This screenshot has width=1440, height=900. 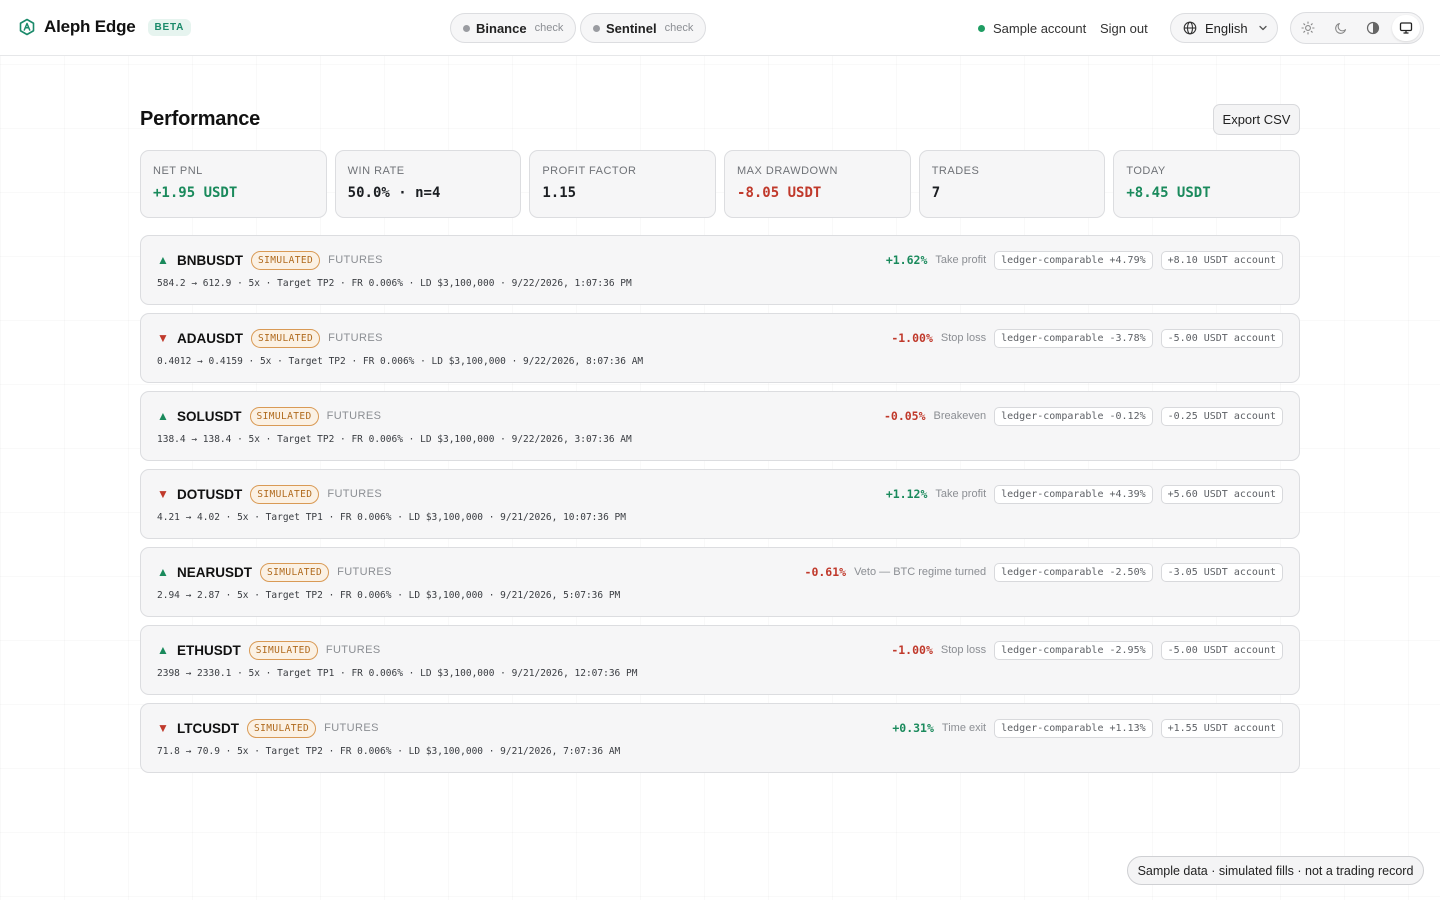 I want to click on exit-reason: Veto — BTC regime turned, so click(x=920, y=572).